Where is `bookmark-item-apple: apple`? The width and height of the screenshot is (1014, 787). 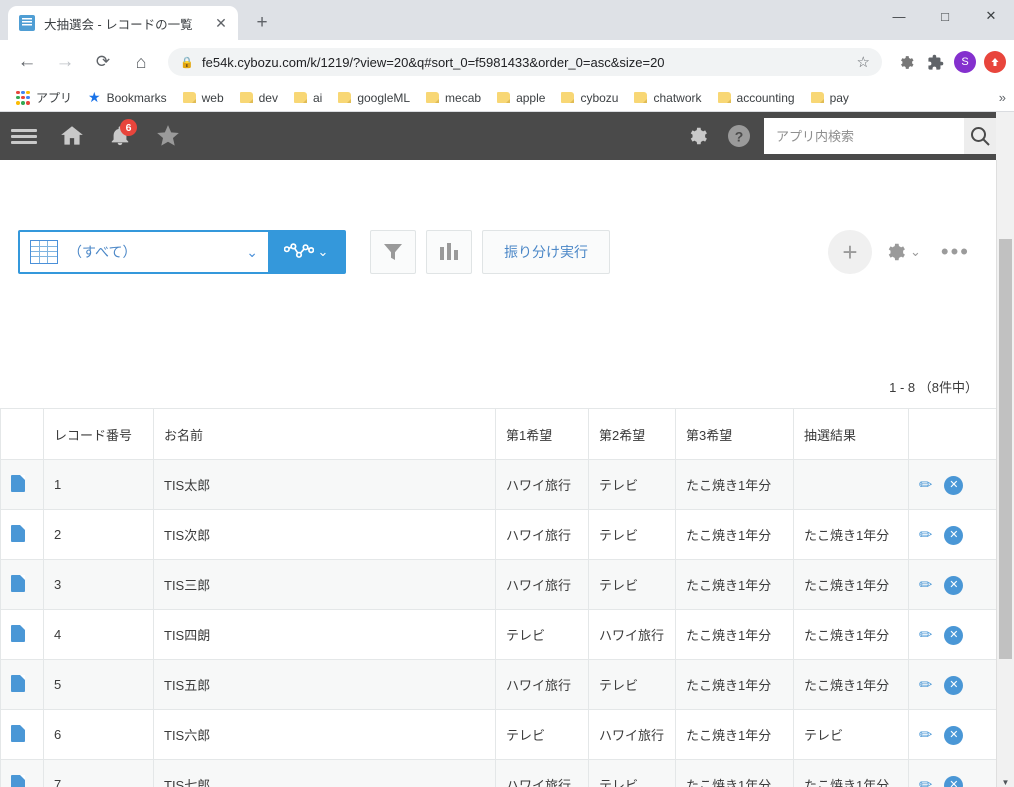 bookmark-item-apple: apple is located at coordinates (521, 98).